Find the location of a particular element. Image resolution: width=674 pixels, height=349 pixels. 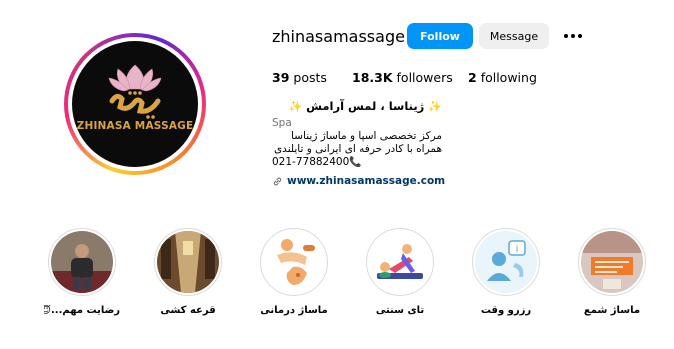

following-count-label: following is located at coordinates (508, 77).